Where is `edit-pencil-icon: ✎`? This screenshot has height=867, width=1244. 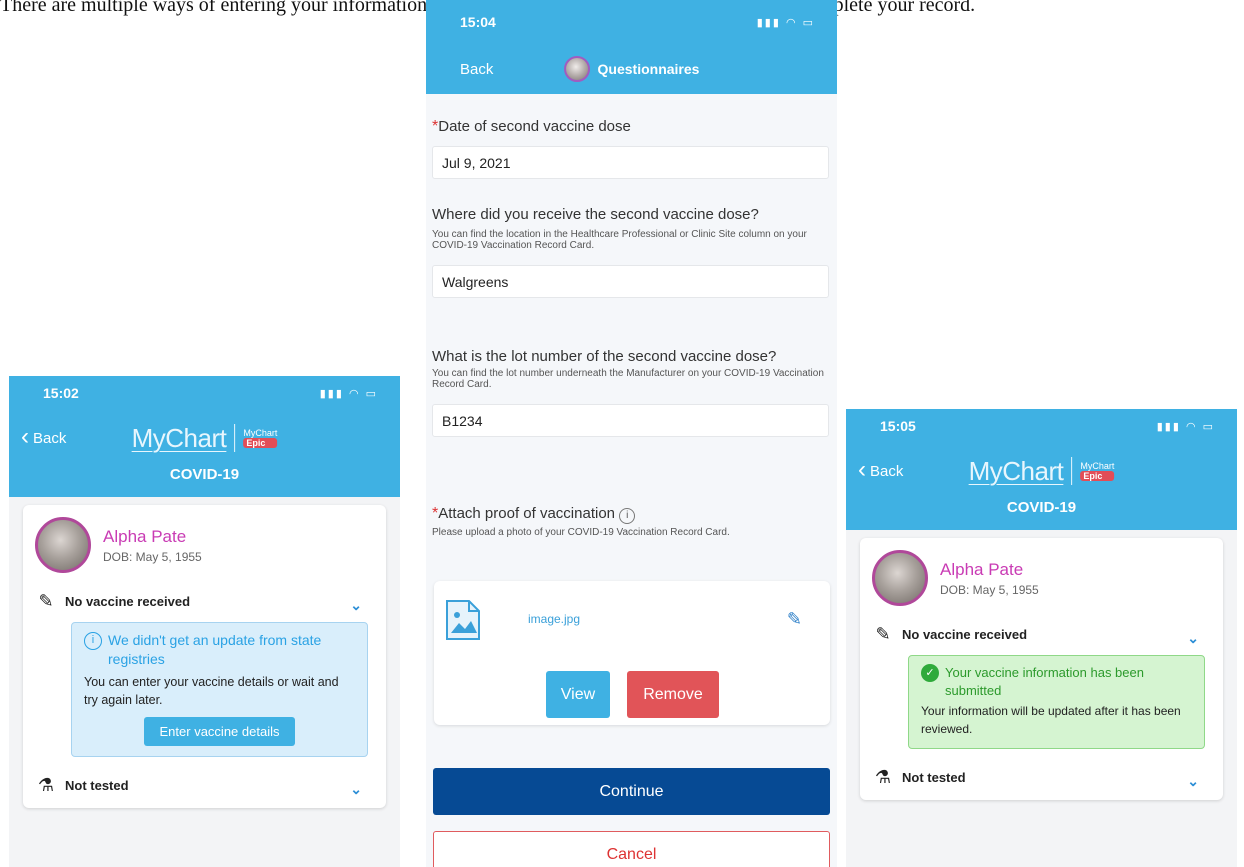 edit-pencil-icon: ✎ is located at coordinates (794, 619).